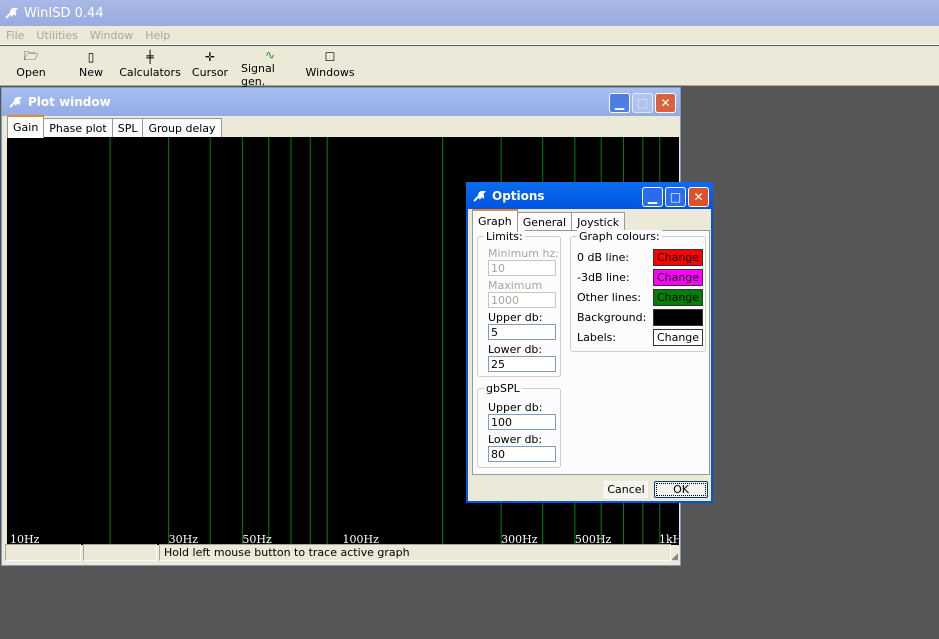  What do you see at coordinates (522, 268) in the screenshot?
I see `min-hz-field: 10` at bounding box center [522, 268].